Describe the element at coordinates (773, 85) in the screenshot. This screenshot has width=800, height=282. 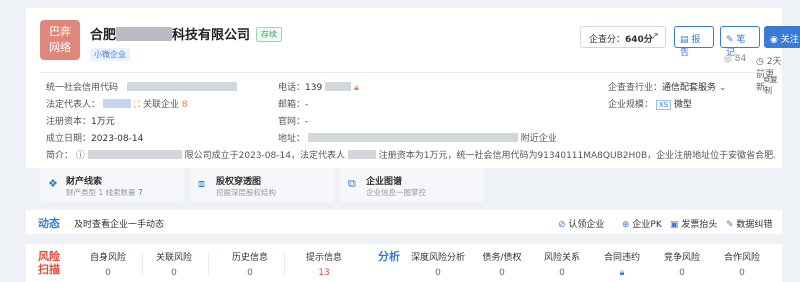
I see `copy-button: ⧉复制` at that location.